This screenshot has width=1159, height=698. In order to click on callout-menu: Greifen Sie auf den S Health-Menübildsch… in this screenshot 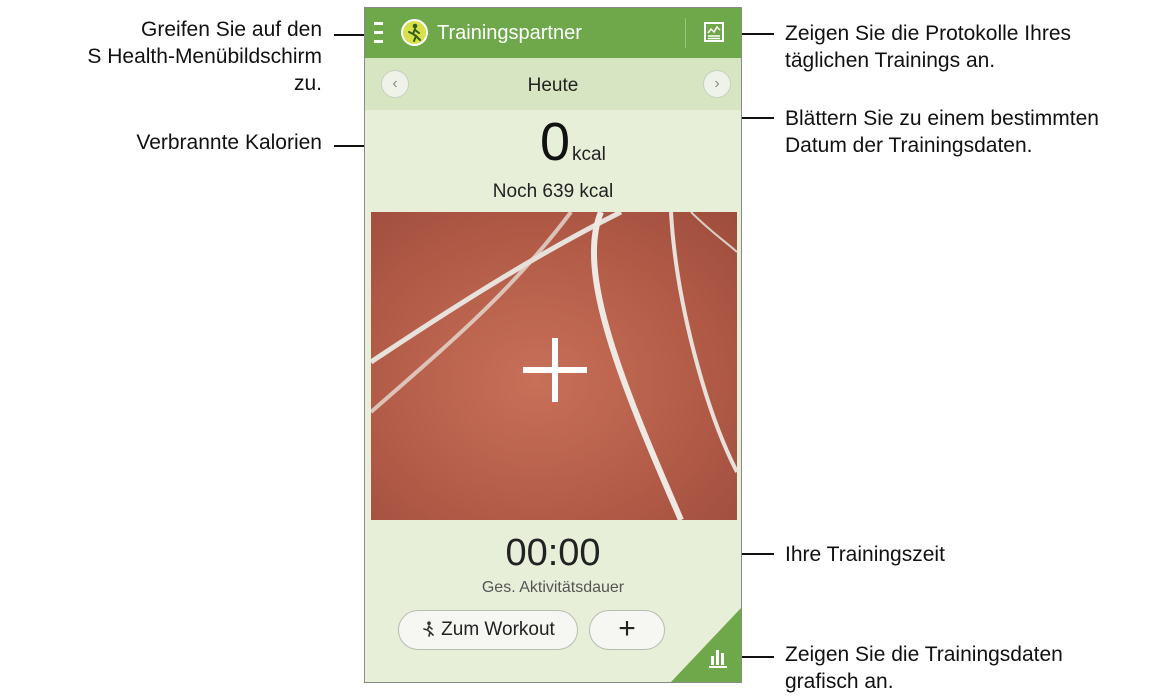, I will do `click(191, 56)`.